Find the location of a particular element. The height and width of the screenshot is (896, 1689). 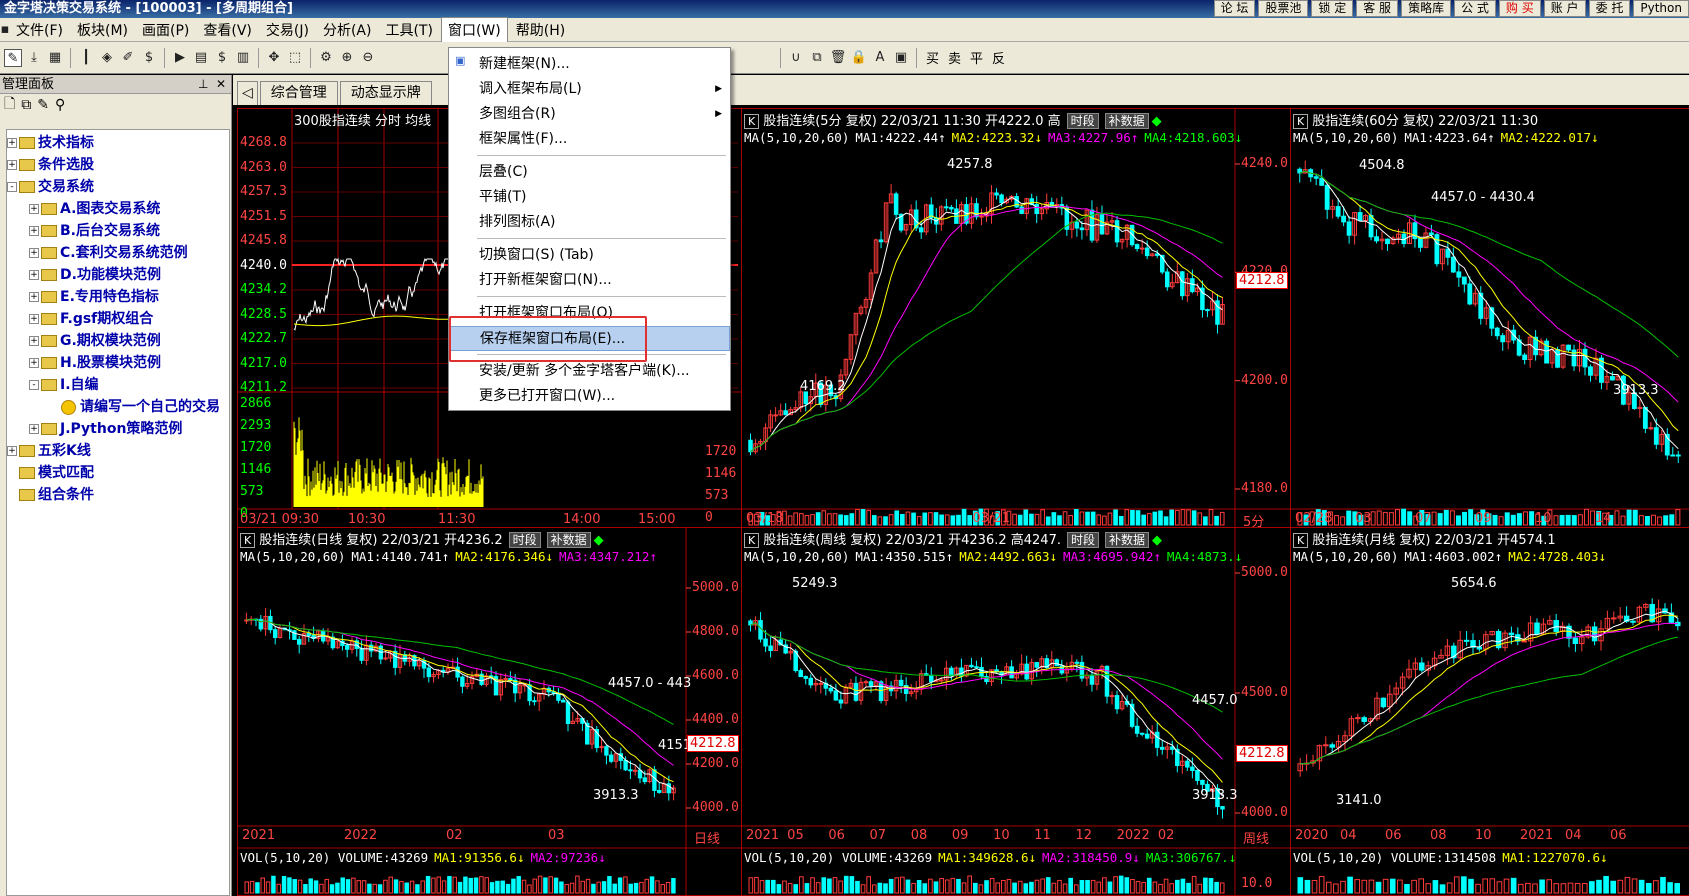

sell-button: 卖 is located at coordinates (954, 57).